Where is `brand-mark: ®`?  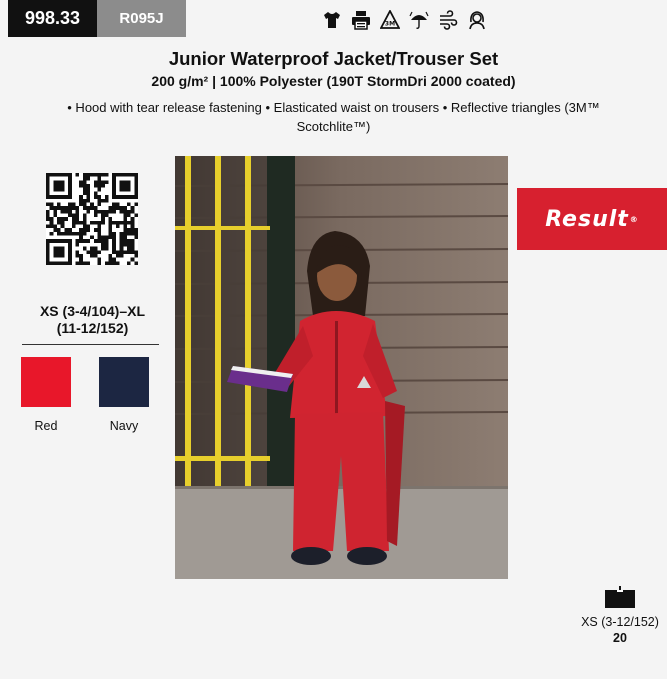 brand-mark: ® is located at coordinates (634, 219).